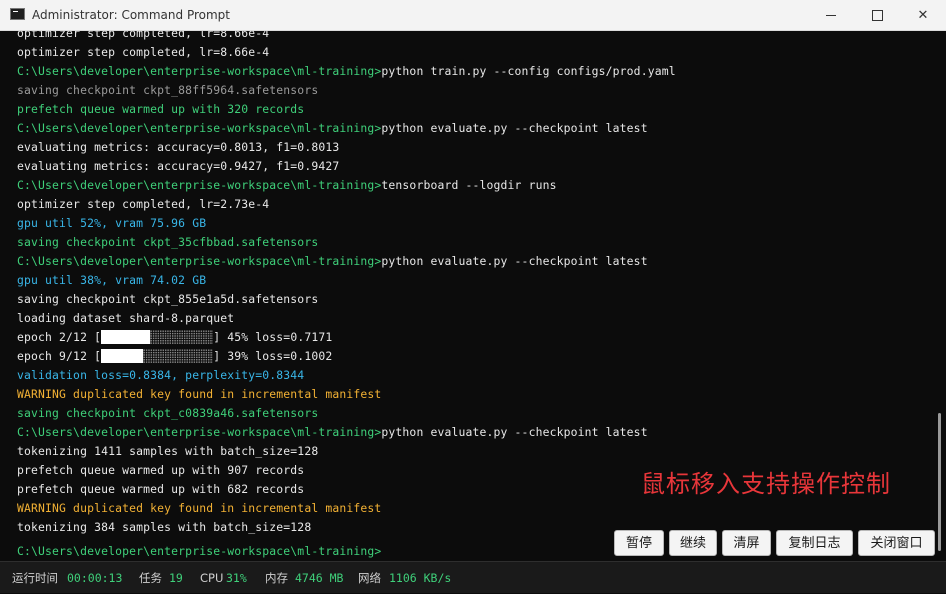 This screenshot has height=594, width=946. I want to click on minimize-button, so click(831, 15).